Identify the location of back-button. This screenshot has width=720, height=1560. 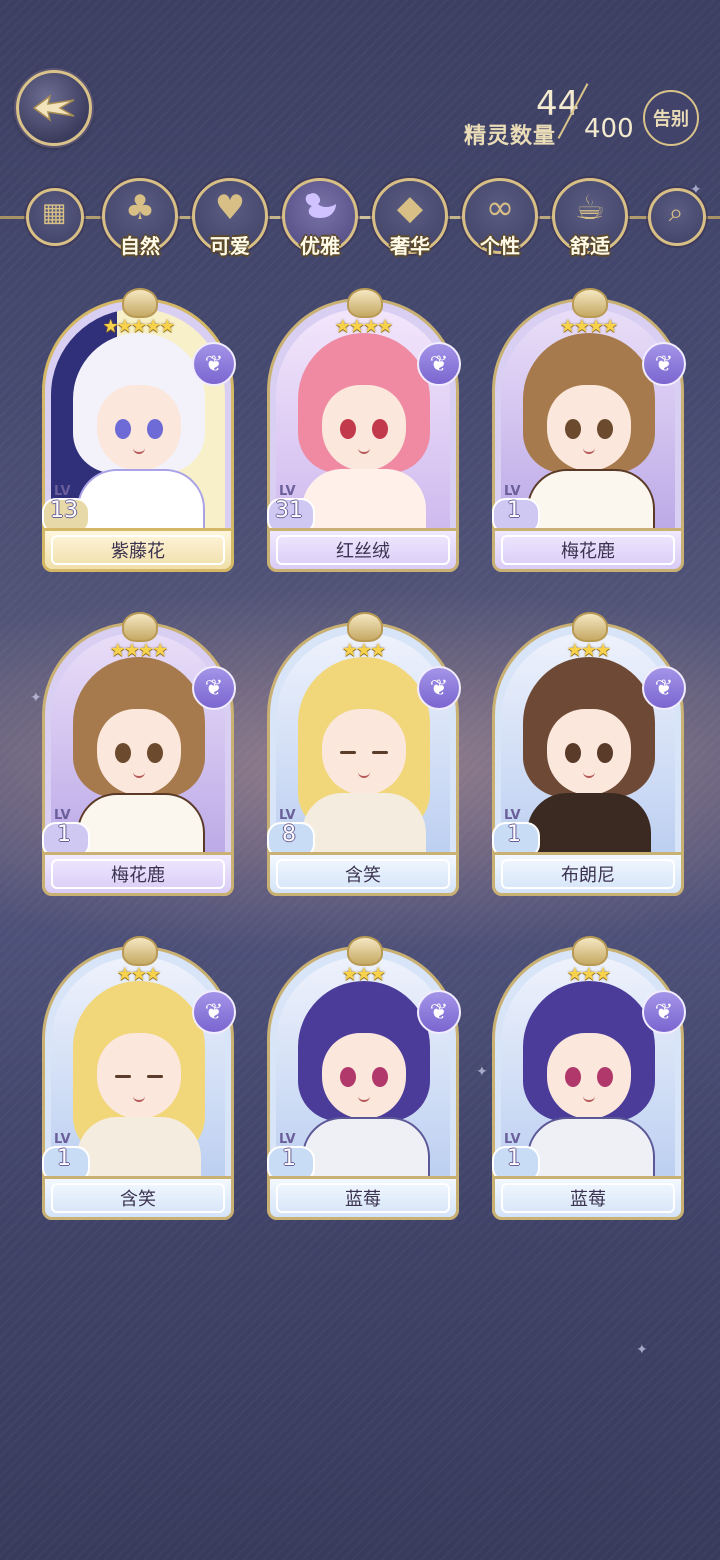
(54, 108).